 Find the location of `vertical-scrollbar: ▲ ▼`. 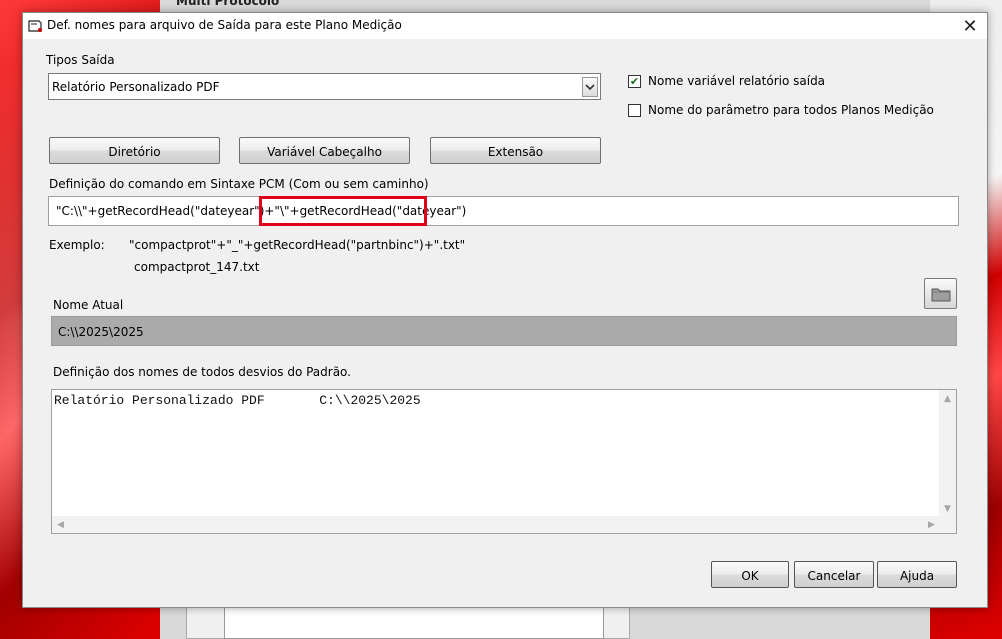

vertical-scrollbar: ▲ ▼ is located at coordinates (947, 453).